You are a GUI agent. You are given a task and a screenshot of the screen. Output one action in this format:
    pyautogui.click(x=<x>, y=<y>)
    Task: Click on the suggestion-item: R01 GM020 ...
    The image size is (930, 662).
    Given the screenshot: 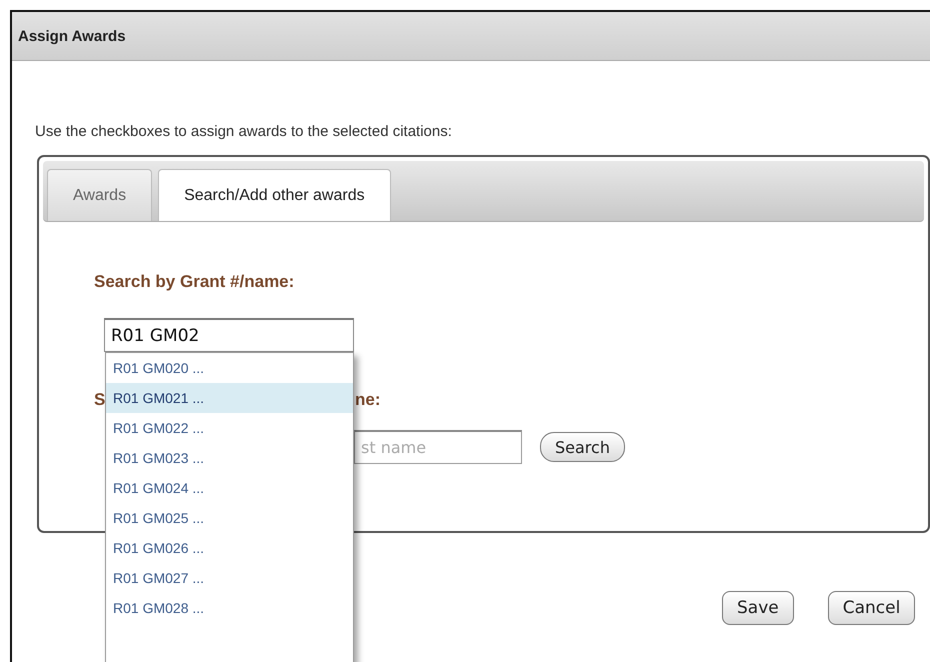 What is the action you would take?
    pyautogui.click(x=229, y=368)
    